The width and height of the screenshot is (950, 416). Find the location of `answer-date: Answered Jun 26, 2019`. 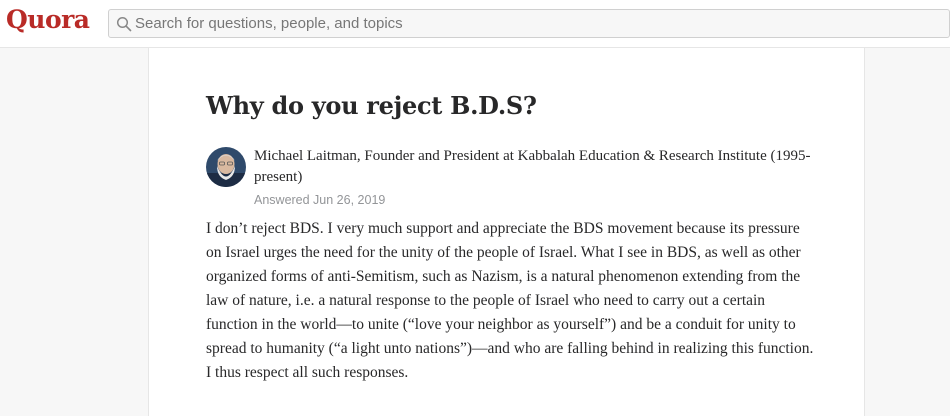

answer-date: Answered Jun 26, 2019 is located at coordinates (319, 200).